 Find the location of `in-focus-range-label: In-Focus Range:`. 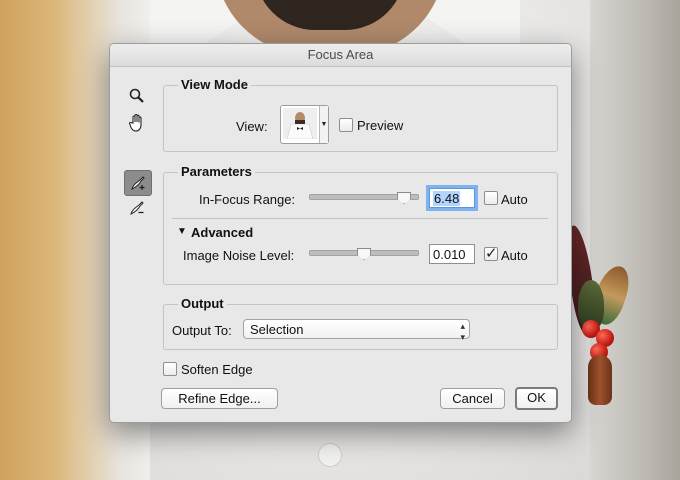

in-focus-range-label: In-Focus Range: is located at coordinates (247, 199).